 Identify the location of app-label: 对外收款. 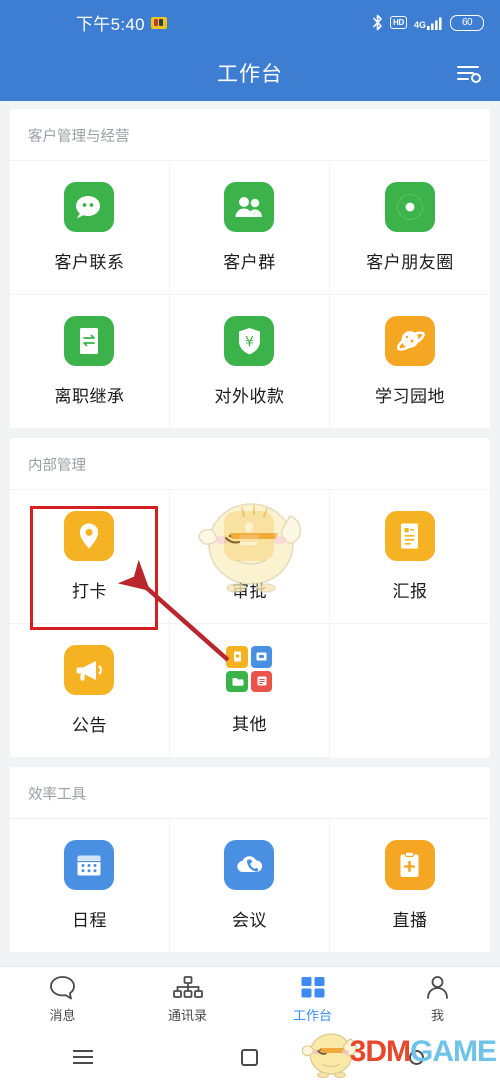
(249, 396).